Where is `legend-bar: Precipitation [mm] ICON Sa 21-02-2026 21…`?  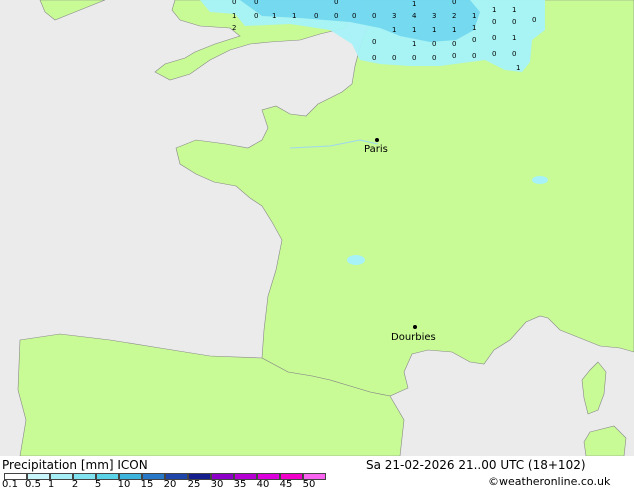
legend-bar: Precipitation [mm] ICON Sa 21-02-2026 21… is located at coordinates (317, 473).